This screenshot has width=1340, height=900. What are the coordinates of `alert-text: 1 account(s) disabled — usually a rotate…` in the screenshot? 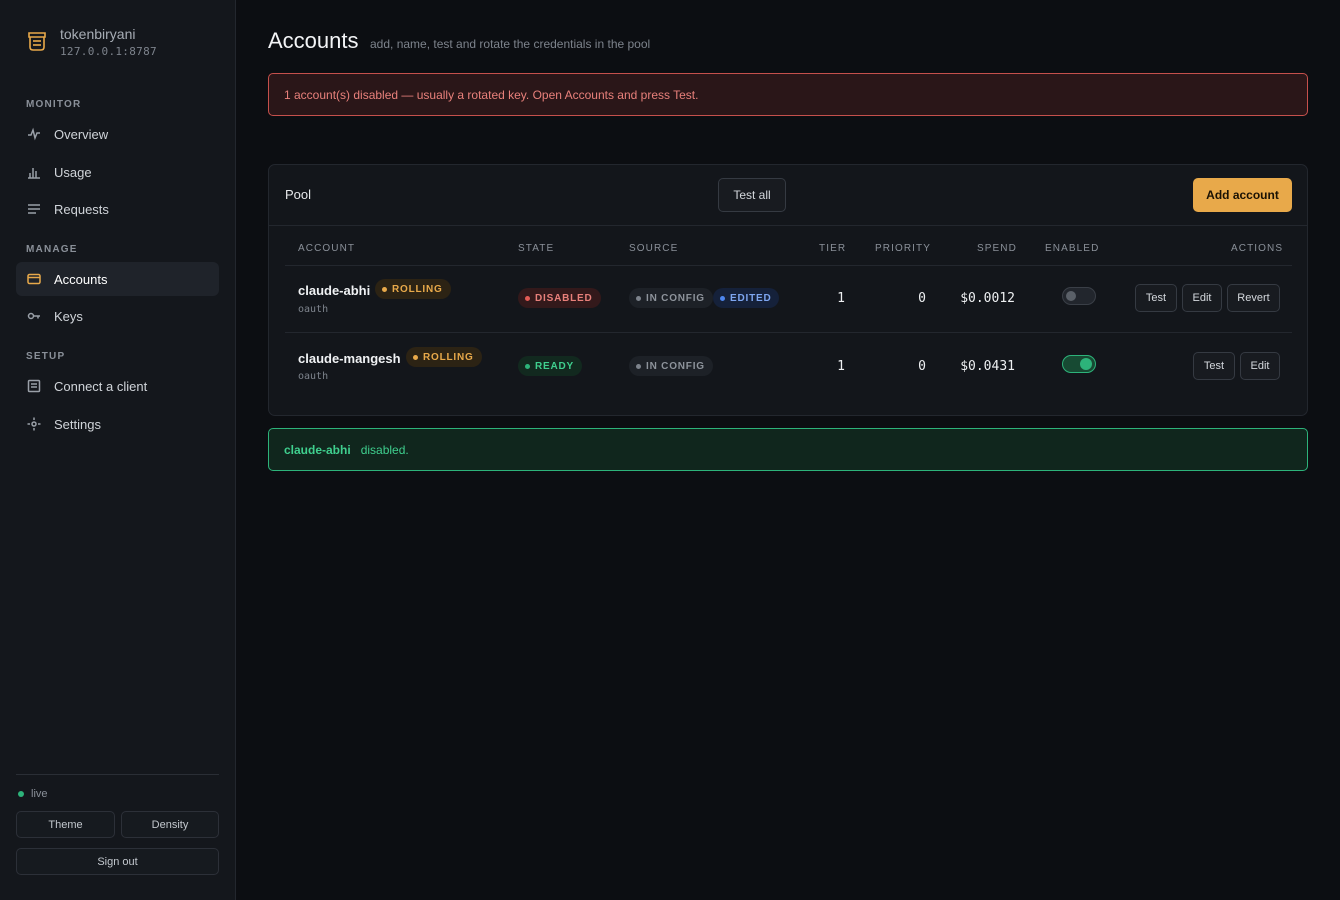 It's located at (491, 94).